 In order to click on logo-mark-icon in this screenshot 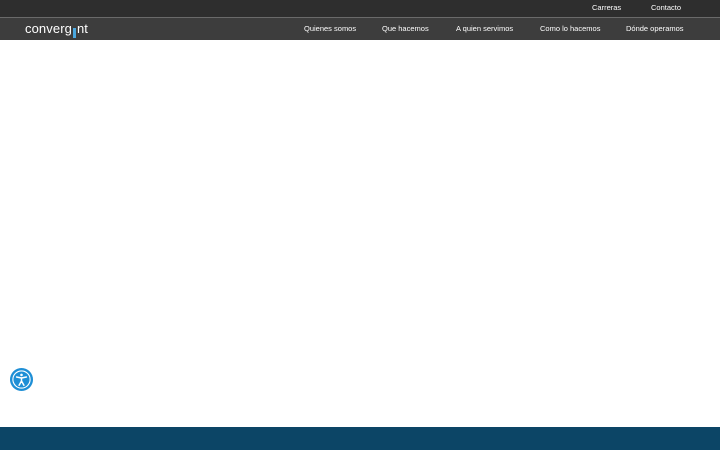, I will do `click(74, 31)`.